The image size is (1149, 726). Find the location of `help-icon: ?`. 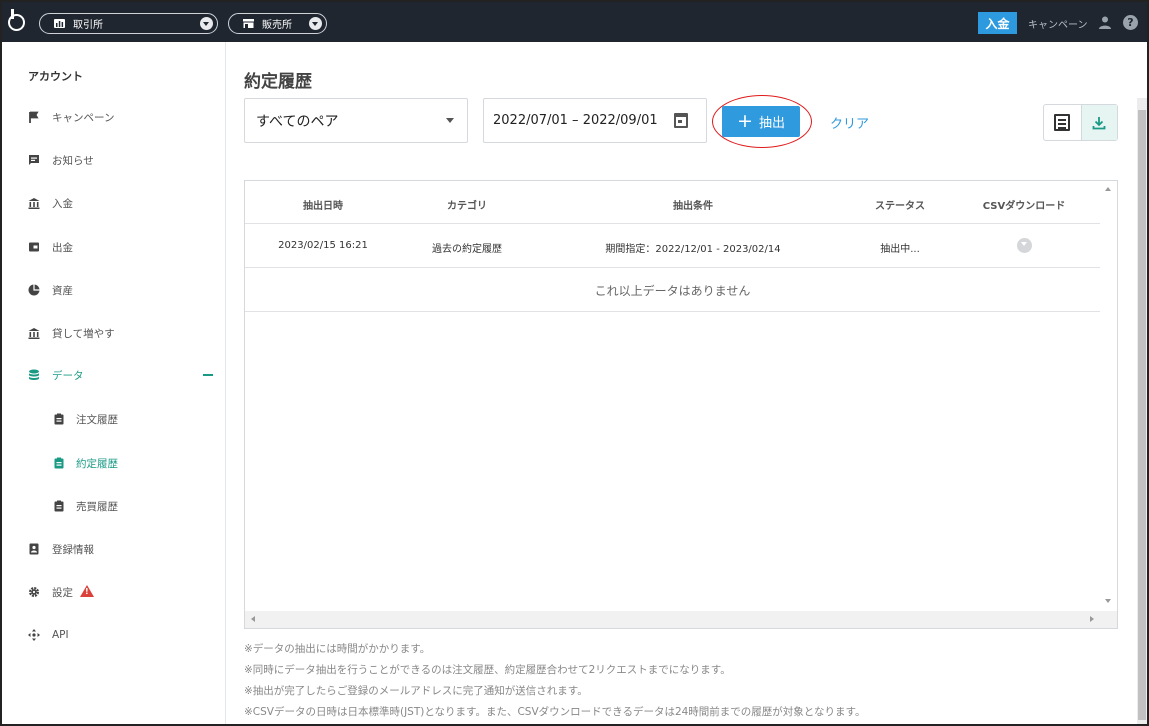

help-icon: ? is located at coordinates (1130, 22).